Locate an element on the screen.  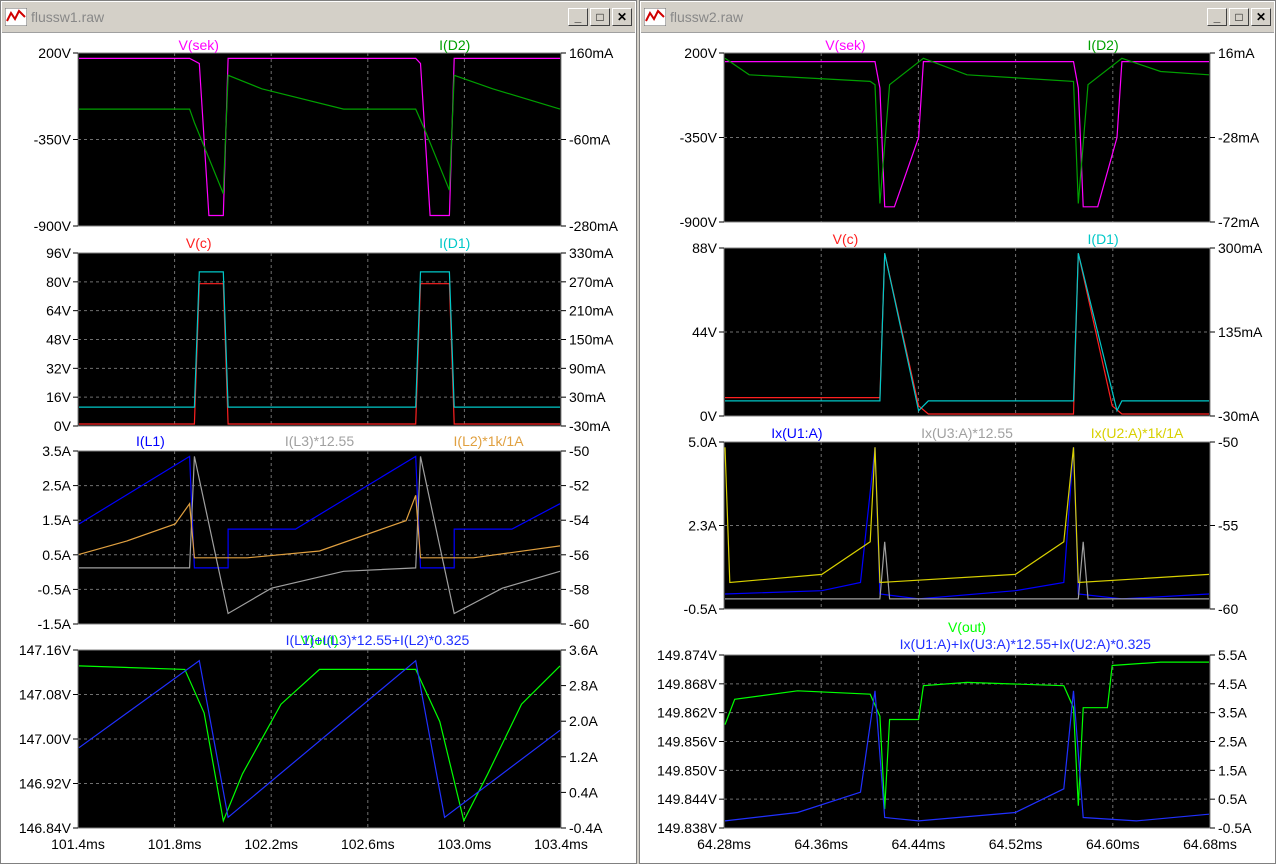
plot-pane-2: 88V 44V 0V 300mA 135mA -30mA V(c) I(D1) is located at coordinates (977, 327).